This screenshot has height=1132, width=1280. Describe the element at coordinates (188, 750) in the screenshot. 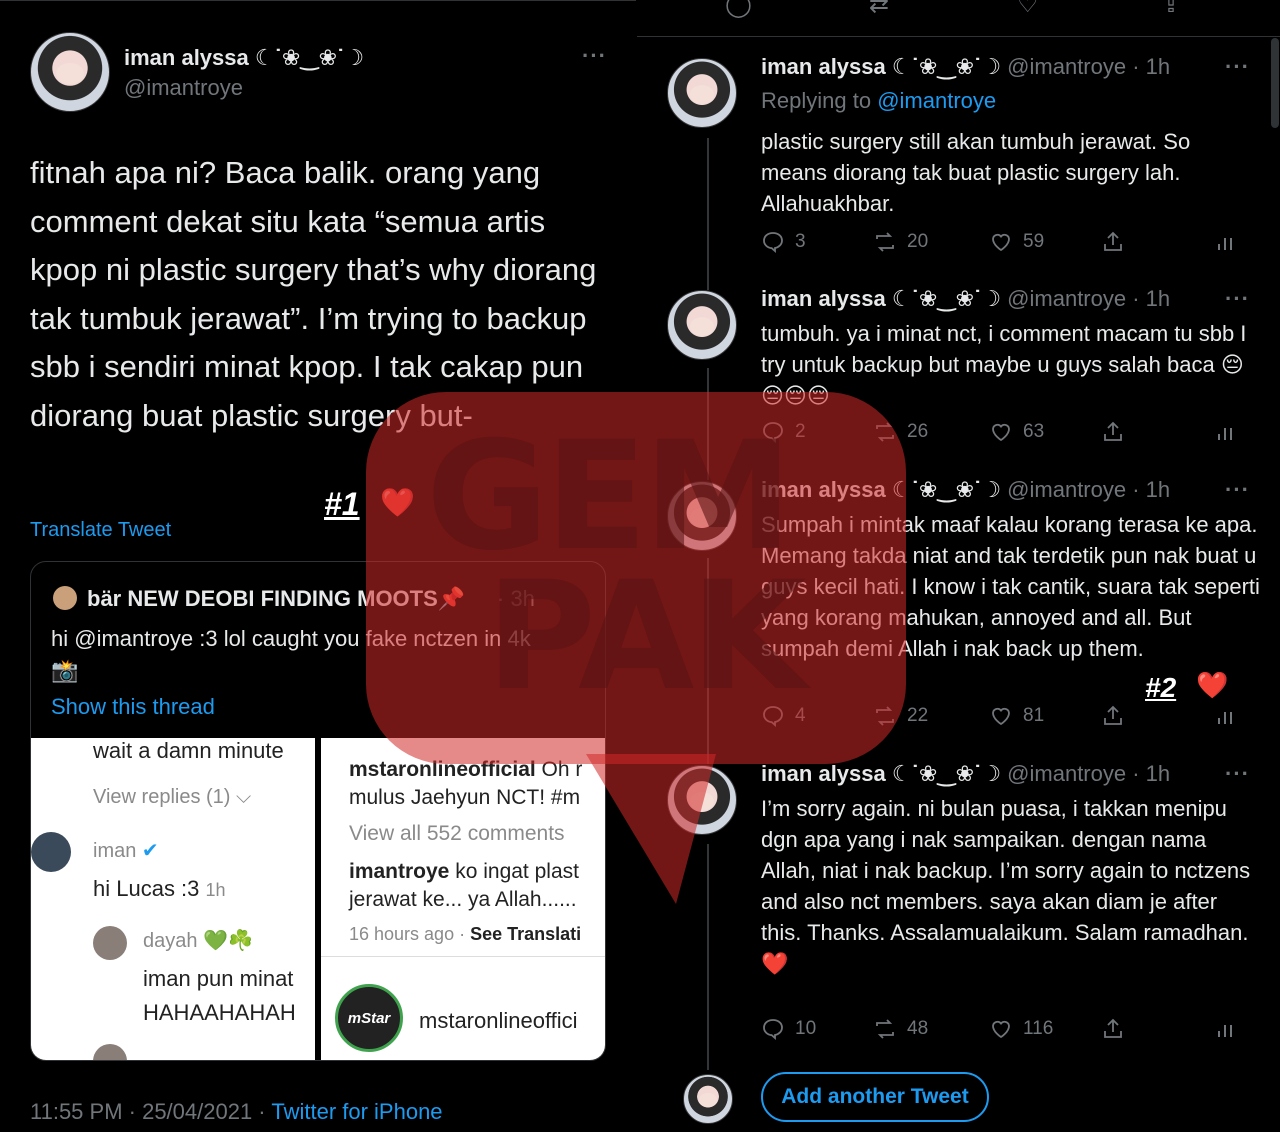

I see `comment-line: wait a damn minute` at that location.